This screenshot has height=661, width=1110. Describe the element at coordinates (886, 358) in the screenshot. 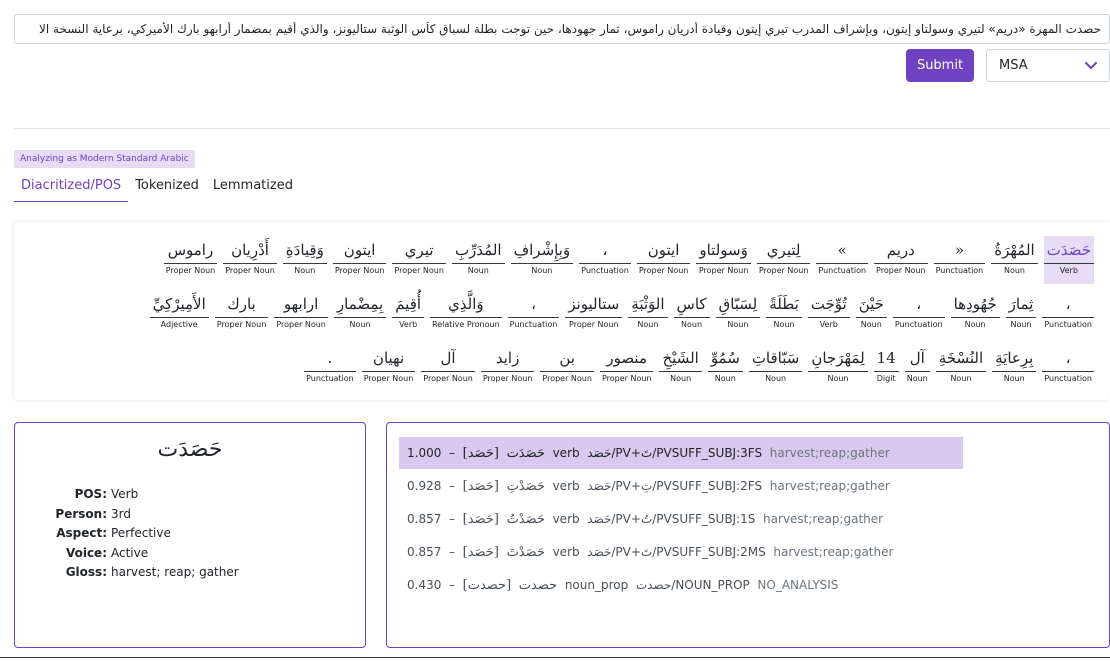

I see `token-word: 14` at that location.